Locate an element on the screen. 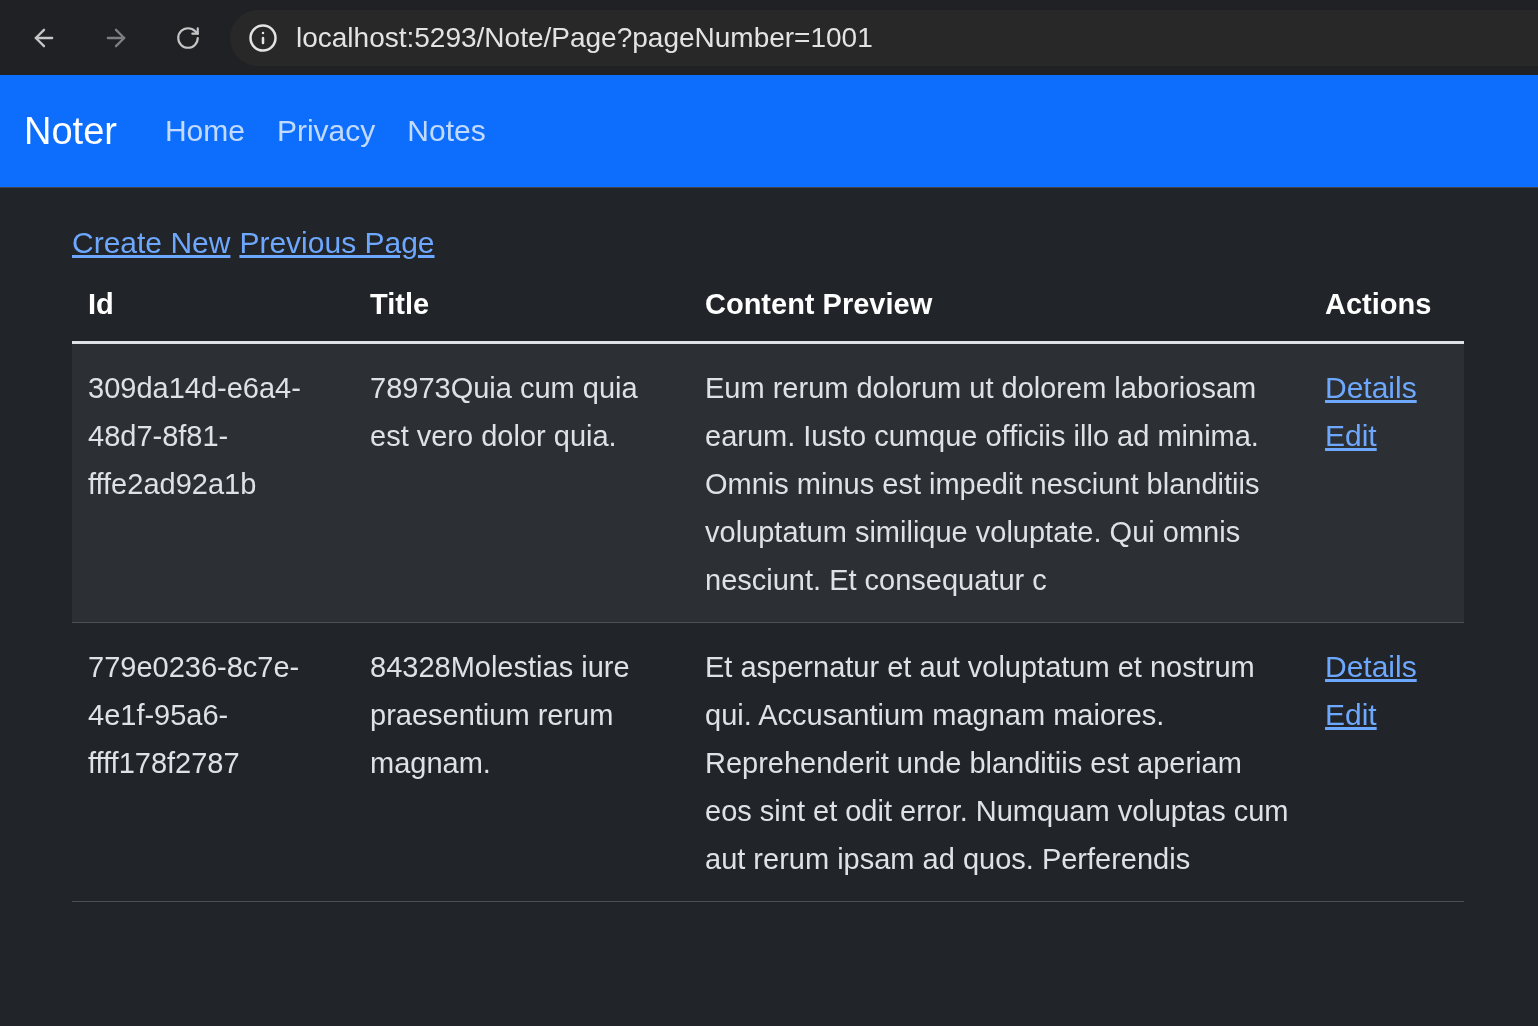 Image resolution: width=1538 pixels, height=1026 pixels. page-link: Previous Page is located at coordinates (337, 243).